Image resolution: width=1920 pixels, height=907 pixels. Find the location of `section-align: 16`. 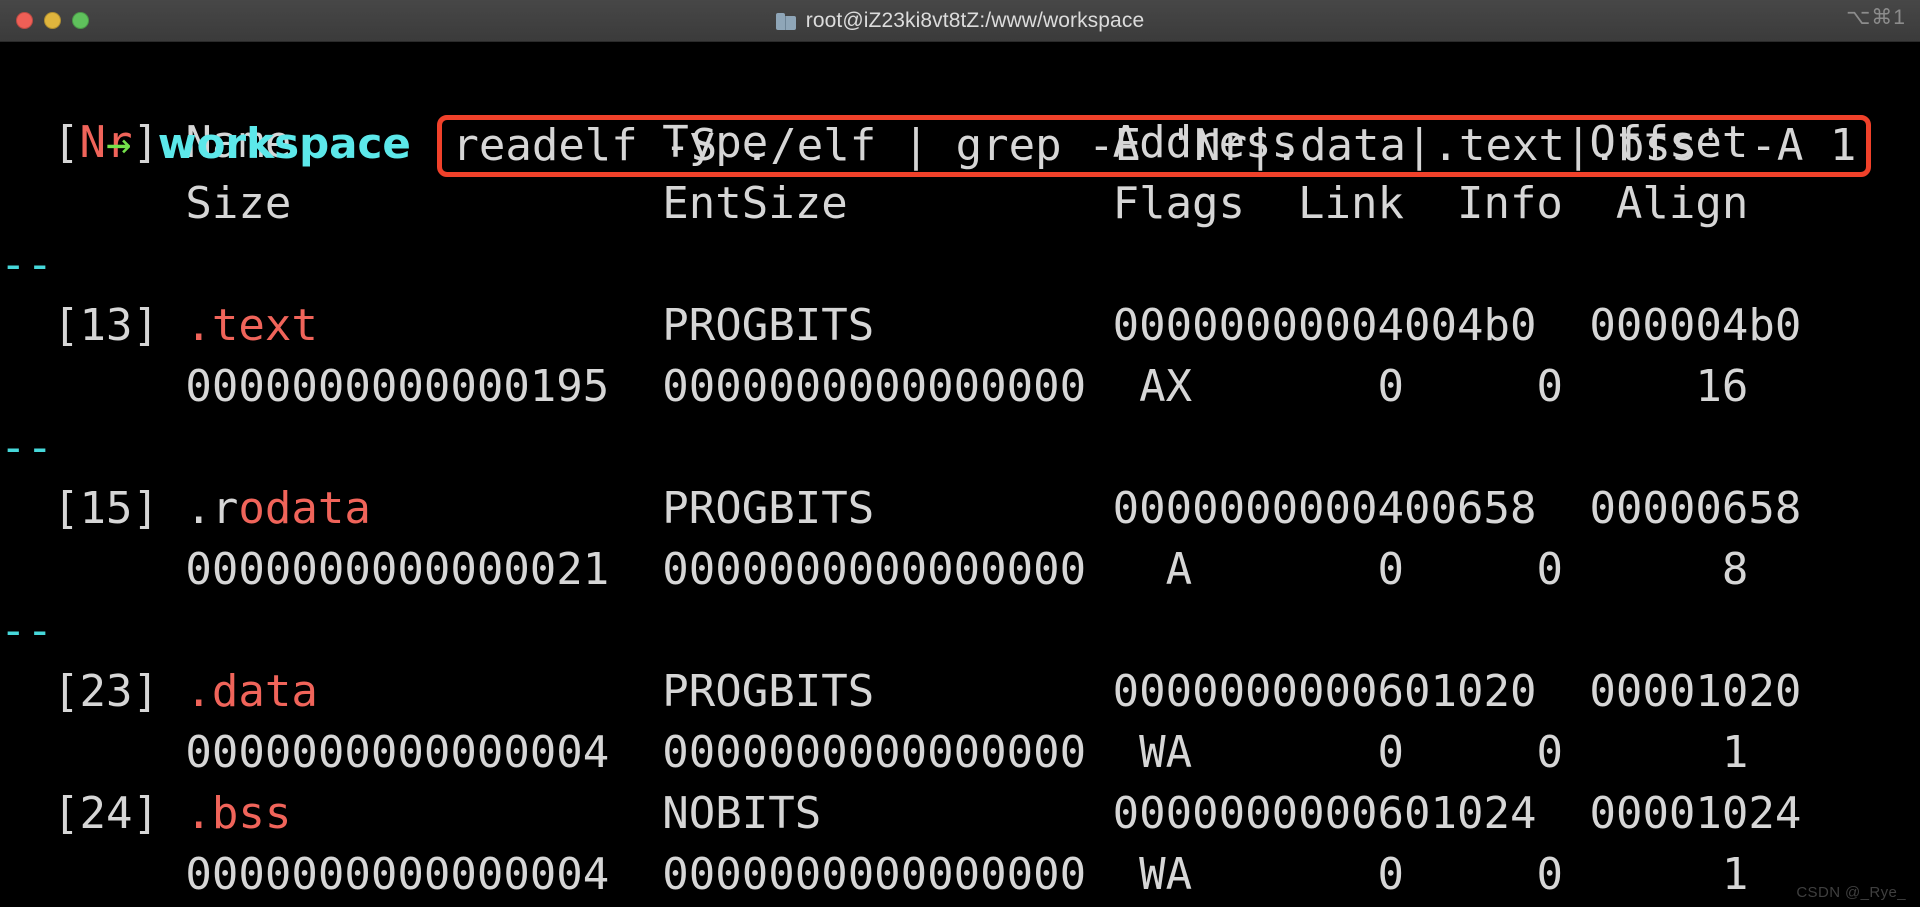

section-align: 16 is located at coordinates (1655, 386).